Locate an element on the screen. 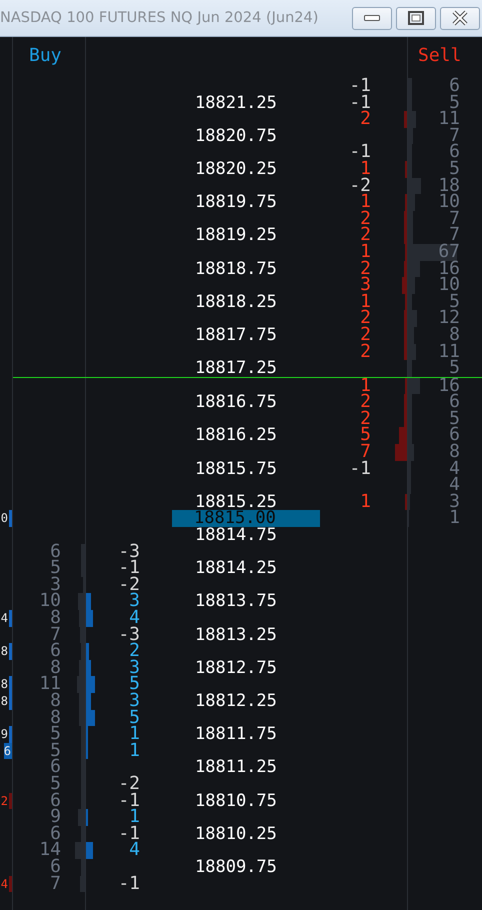  maximize-icon is located at coordinates (416, 18).